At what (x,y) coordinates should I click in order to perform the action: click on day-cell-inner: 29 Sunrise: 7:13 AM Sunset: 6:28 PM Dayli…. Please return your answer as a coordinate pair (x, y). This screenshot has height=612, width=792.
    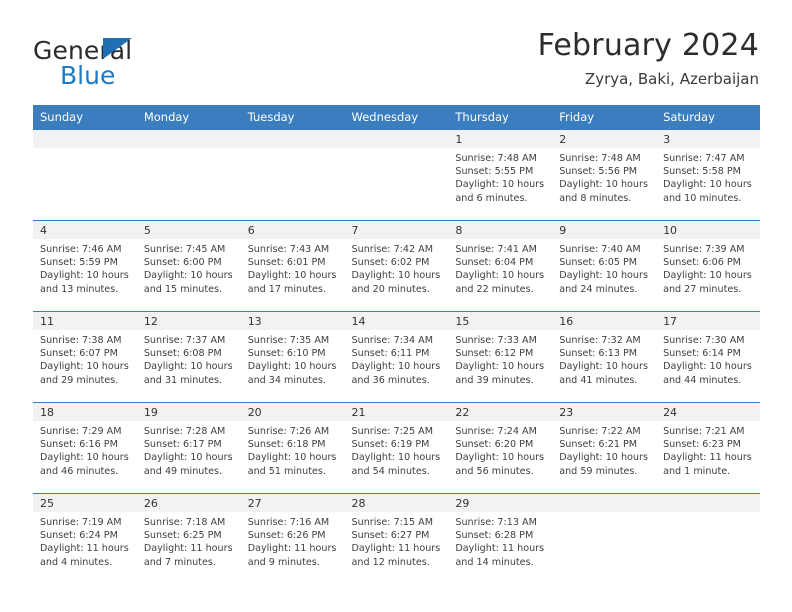
    Looking at the image, I should click on (500, 539).